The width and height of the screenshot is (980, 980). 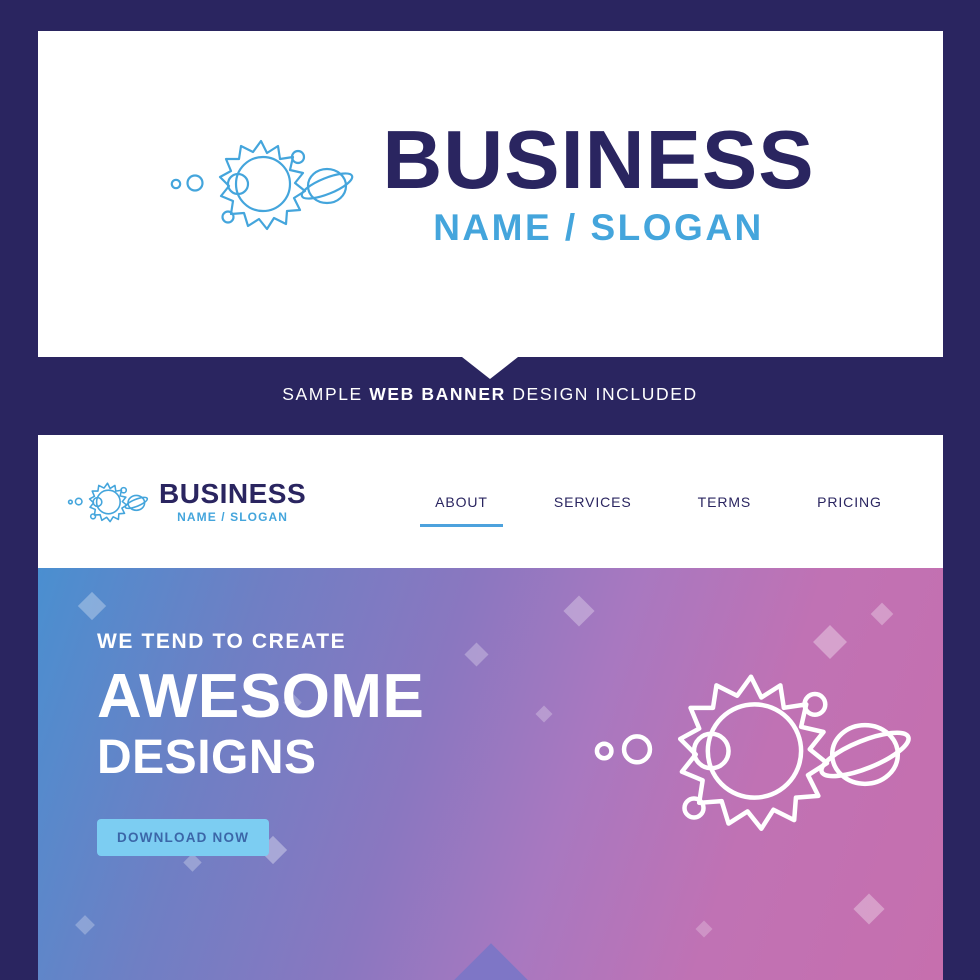 I want to click on nav-item-contact: CONTACT, so click(x=929, y=502).